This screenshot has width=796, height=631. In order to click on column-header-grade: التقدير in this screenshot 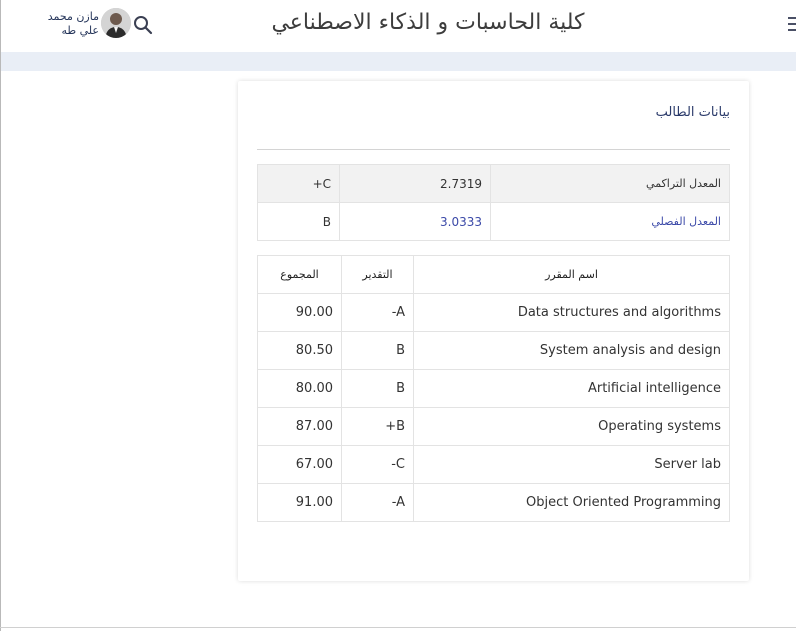, I will do `click(377, 274)`.